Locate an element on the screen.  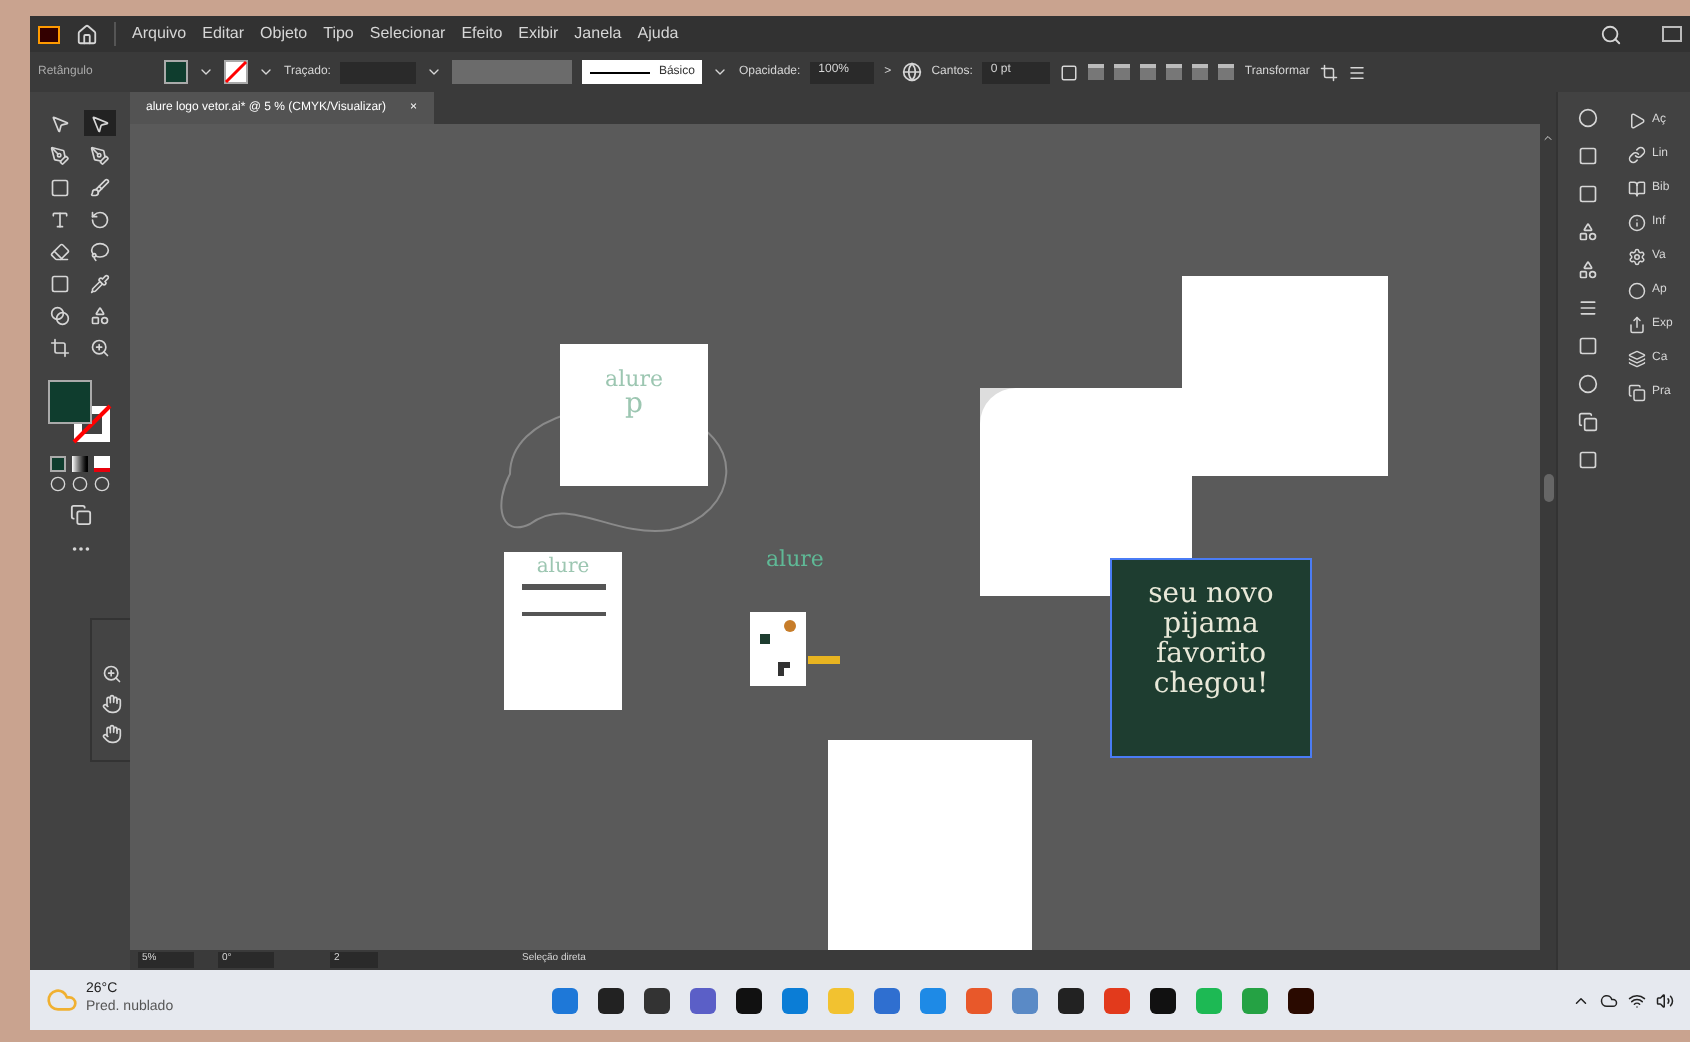
play-icon is located at coordinates (1637, 121).